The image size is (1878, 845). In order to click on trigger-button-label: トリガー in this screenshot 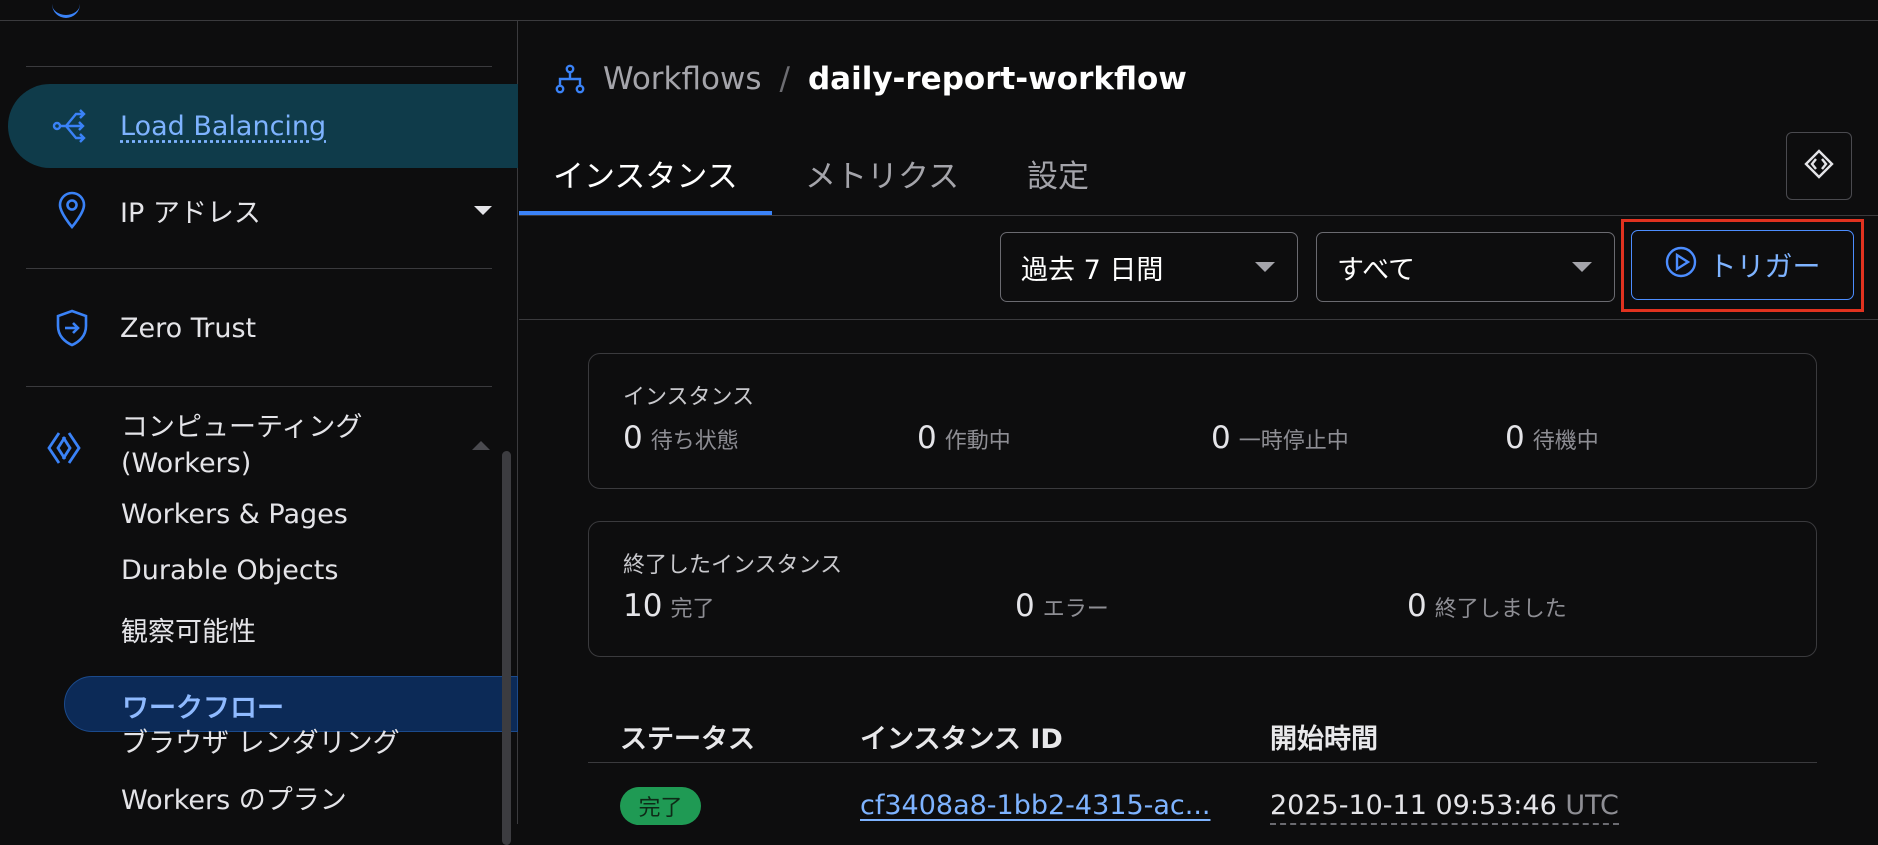, I will do `click(1764, 266)`.